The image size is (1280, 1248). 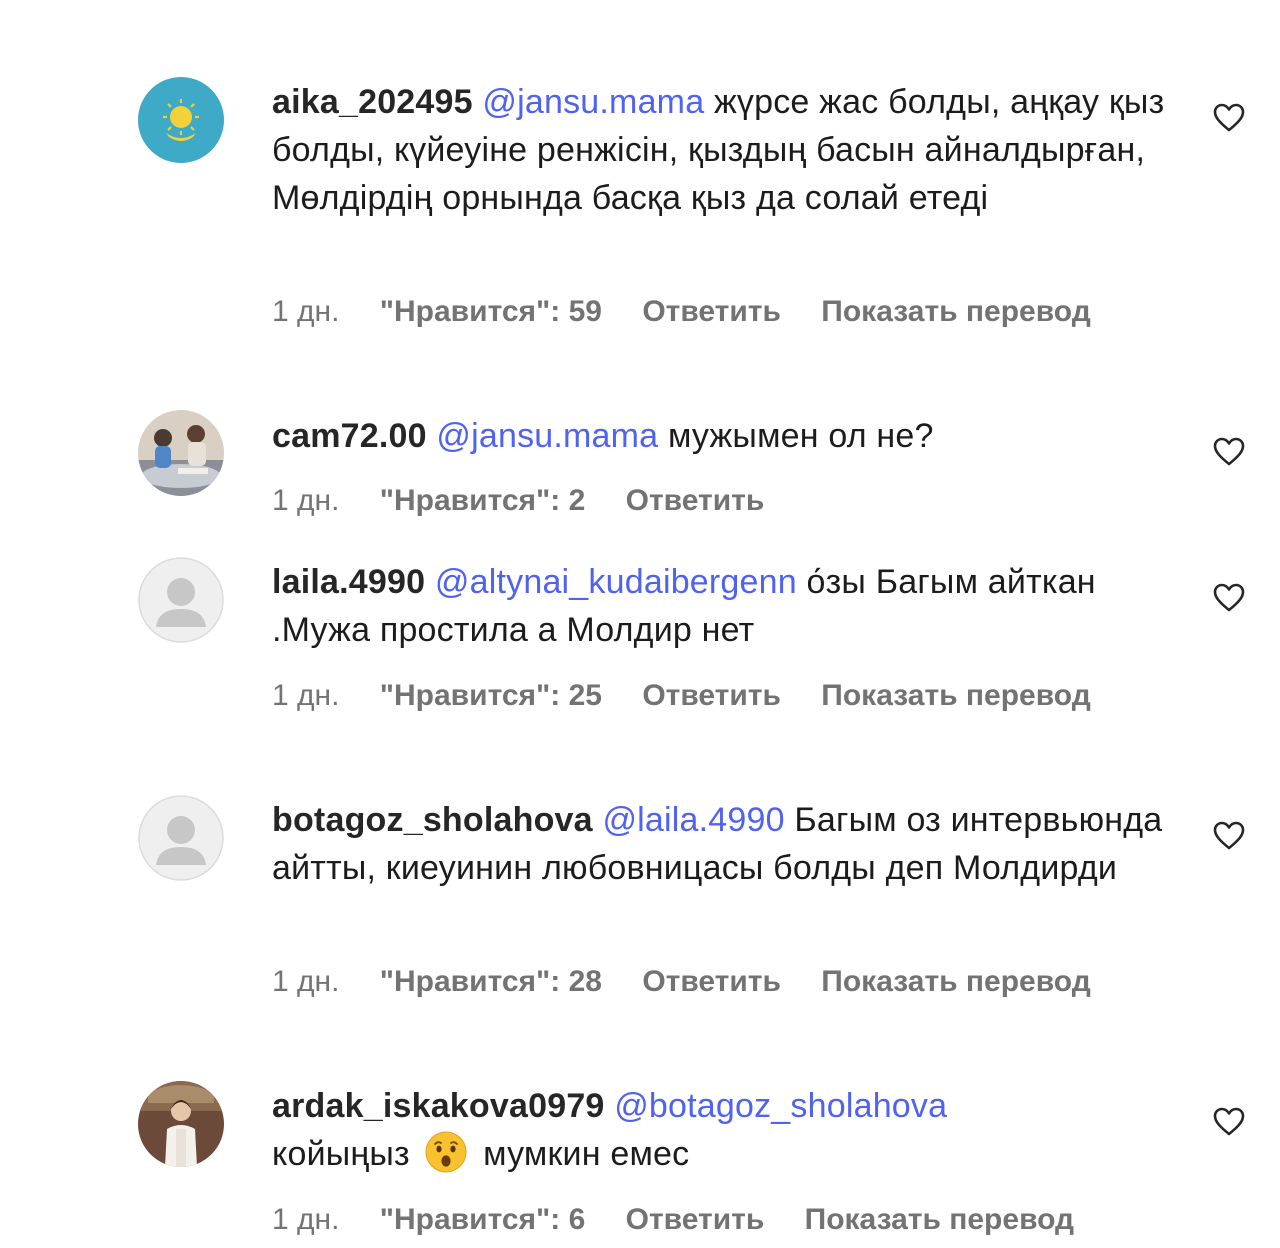 I want to click on comment-body: койыңыз, so click(x=341, y=1154).